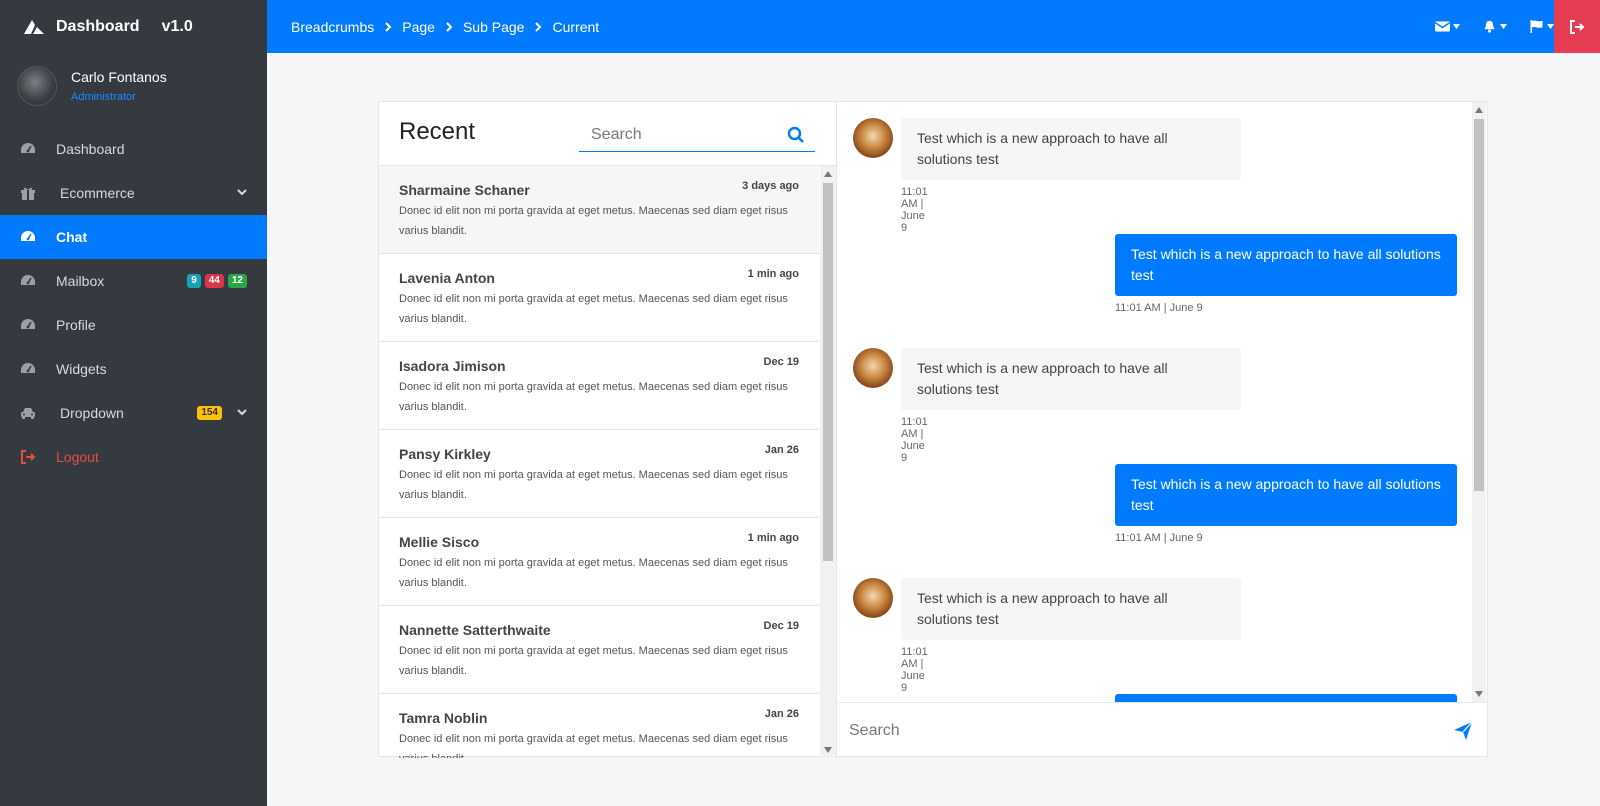  I want to click on message-input, so click(1139, 731).